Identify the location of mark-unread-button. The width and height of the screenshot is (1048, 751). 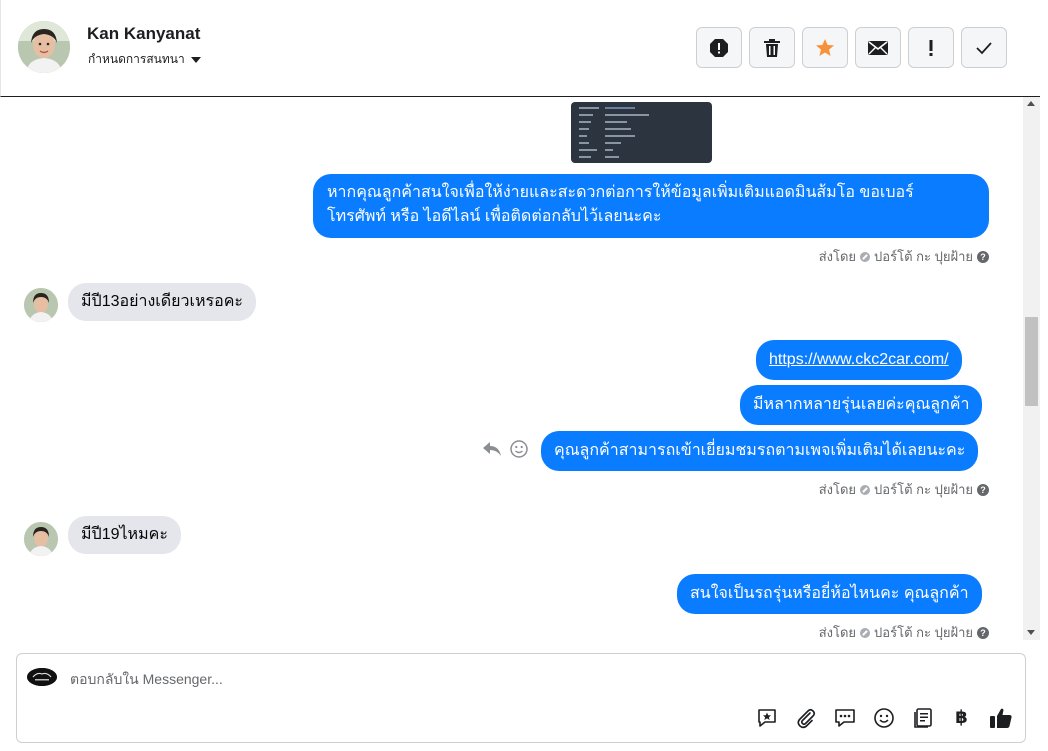
(878, 47).